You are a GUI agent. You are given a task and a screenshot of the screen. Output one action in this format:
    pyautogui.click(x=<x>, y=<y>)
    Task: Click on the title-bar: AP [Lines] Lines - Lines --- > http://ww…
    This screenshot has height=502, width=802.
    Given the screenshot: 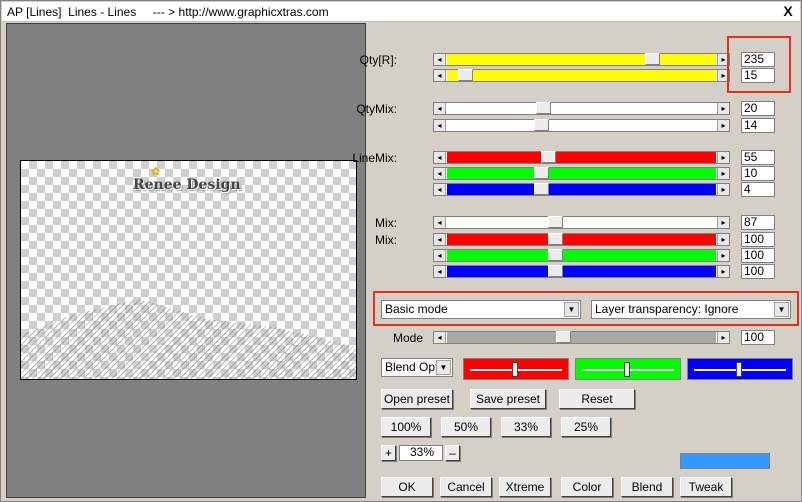 What is the action you would take?
    pyautogui.click(x=401, y=12)
    